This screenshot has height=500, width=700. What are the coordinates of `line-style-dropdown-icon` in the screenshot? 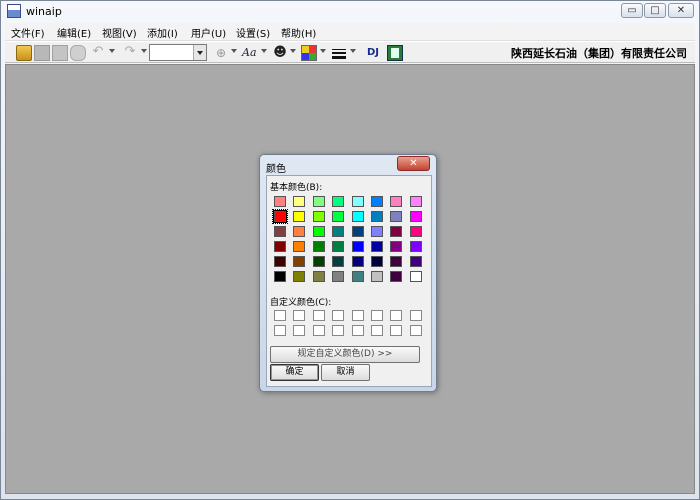 It's located at (353, 51).